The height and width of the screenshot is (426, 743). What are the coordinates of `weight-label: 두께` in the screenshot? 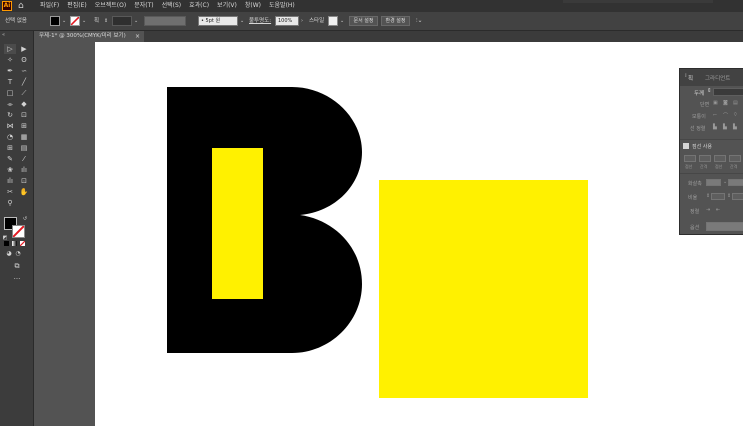 It's located at (699, 94).